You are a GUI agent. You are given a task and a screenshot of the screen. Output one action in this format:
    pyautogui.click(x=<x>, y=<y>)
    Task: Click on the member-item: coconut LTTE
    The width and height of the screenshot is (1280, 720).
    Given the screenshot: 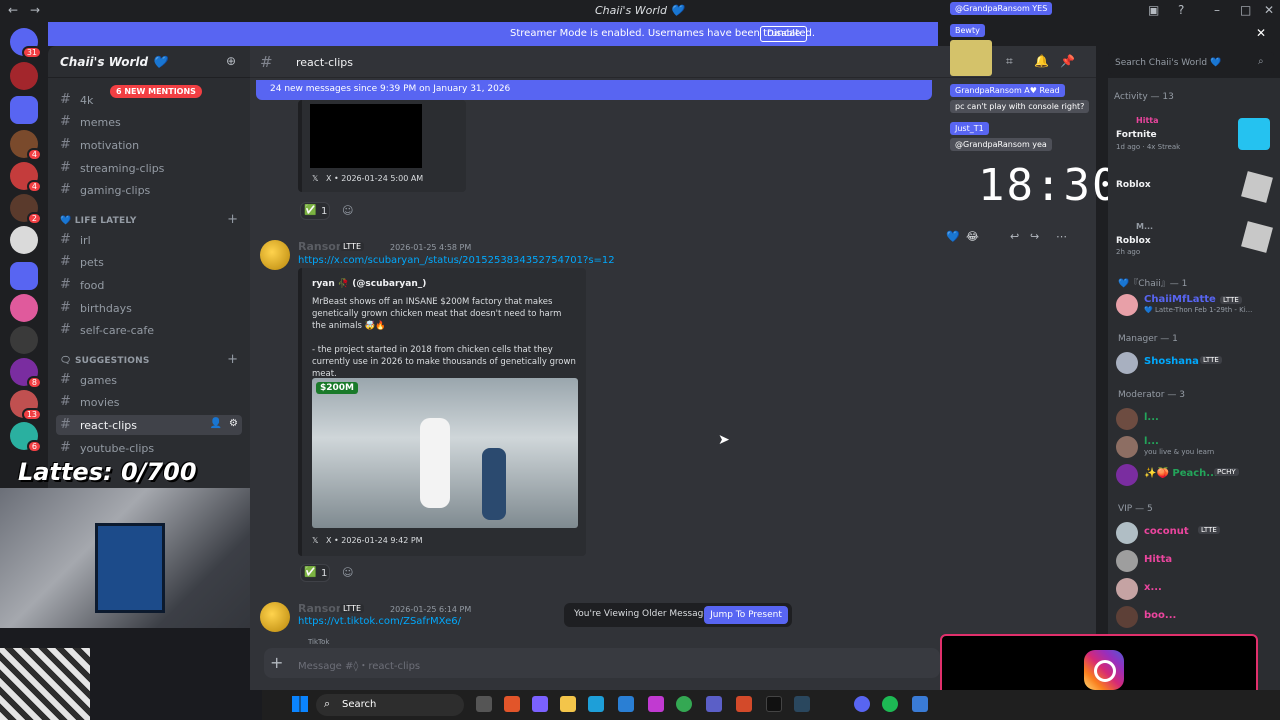 What is the action you would take?
    pyautogui.click(x=1195, y=533)
    